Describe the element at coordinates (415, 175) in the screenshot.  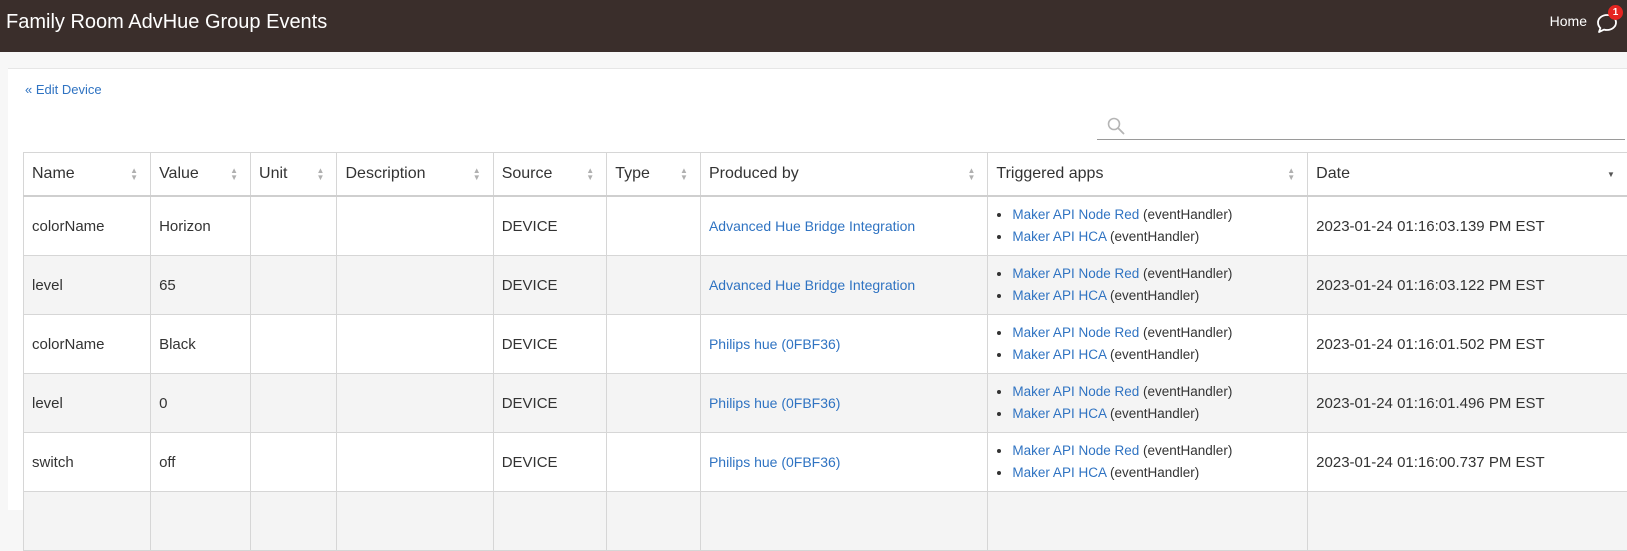
I see `column-header-description: Description▲▼` at that location.